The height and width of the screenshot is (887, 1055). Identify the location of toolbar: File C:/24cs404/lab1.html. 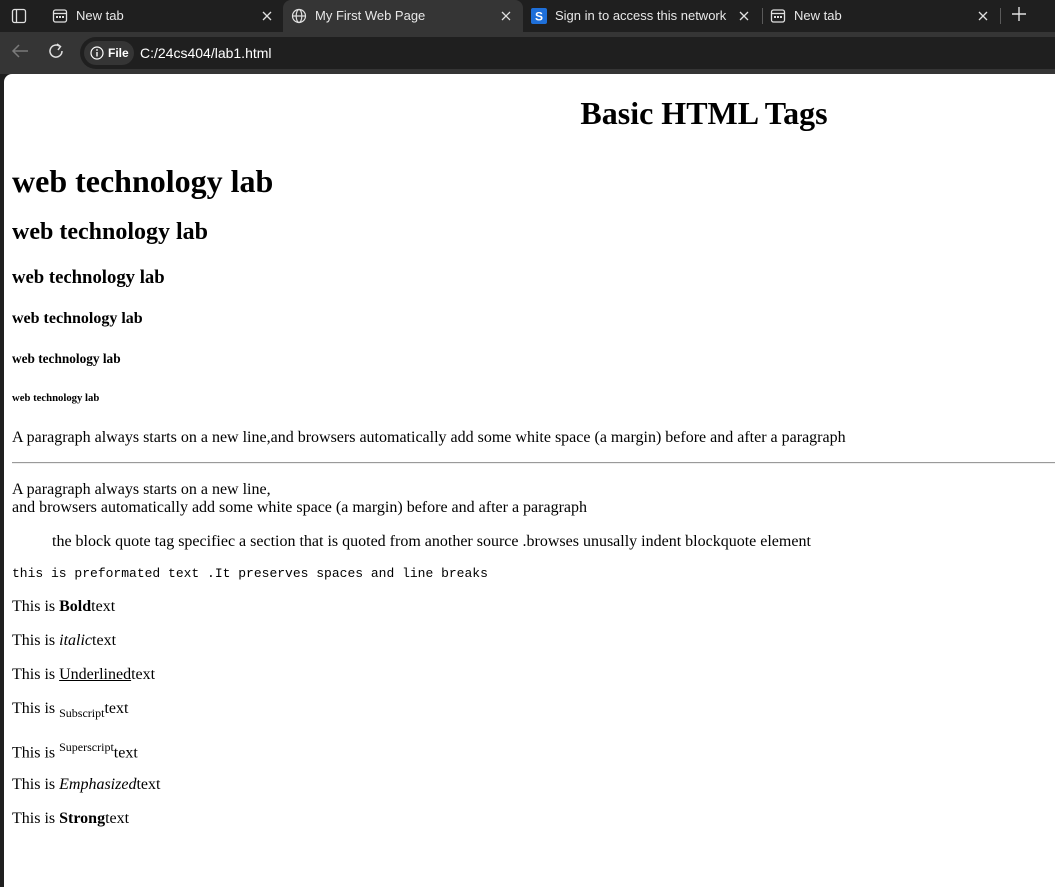
(527, 53).